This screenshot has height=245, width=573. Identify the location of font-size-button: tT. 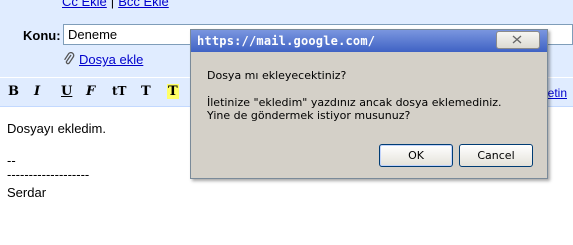
(119, 91).